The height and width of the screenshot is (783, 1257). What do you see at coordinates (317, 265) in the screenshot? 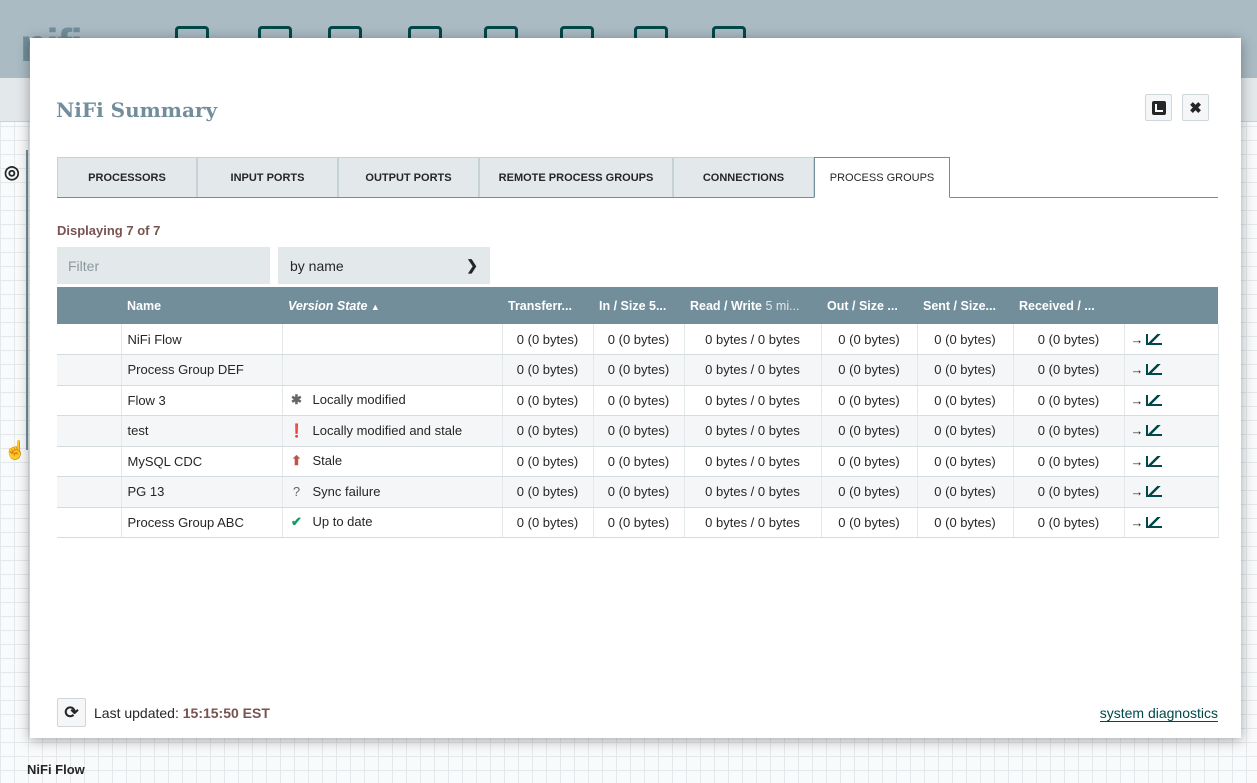
I see `filter-type-value: by name` at bounding box center [317, 265].